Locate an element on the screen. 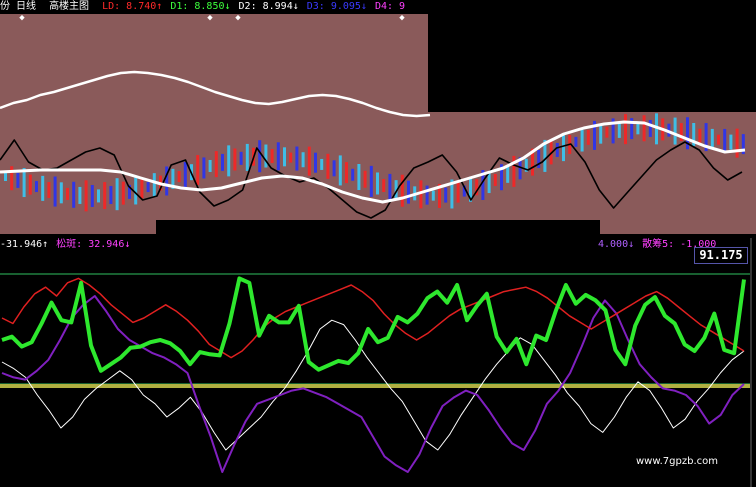 The height and width of the screenshot is (487, 756). main-header-item-4: D4: 9 is located at coordinates (390, 6).